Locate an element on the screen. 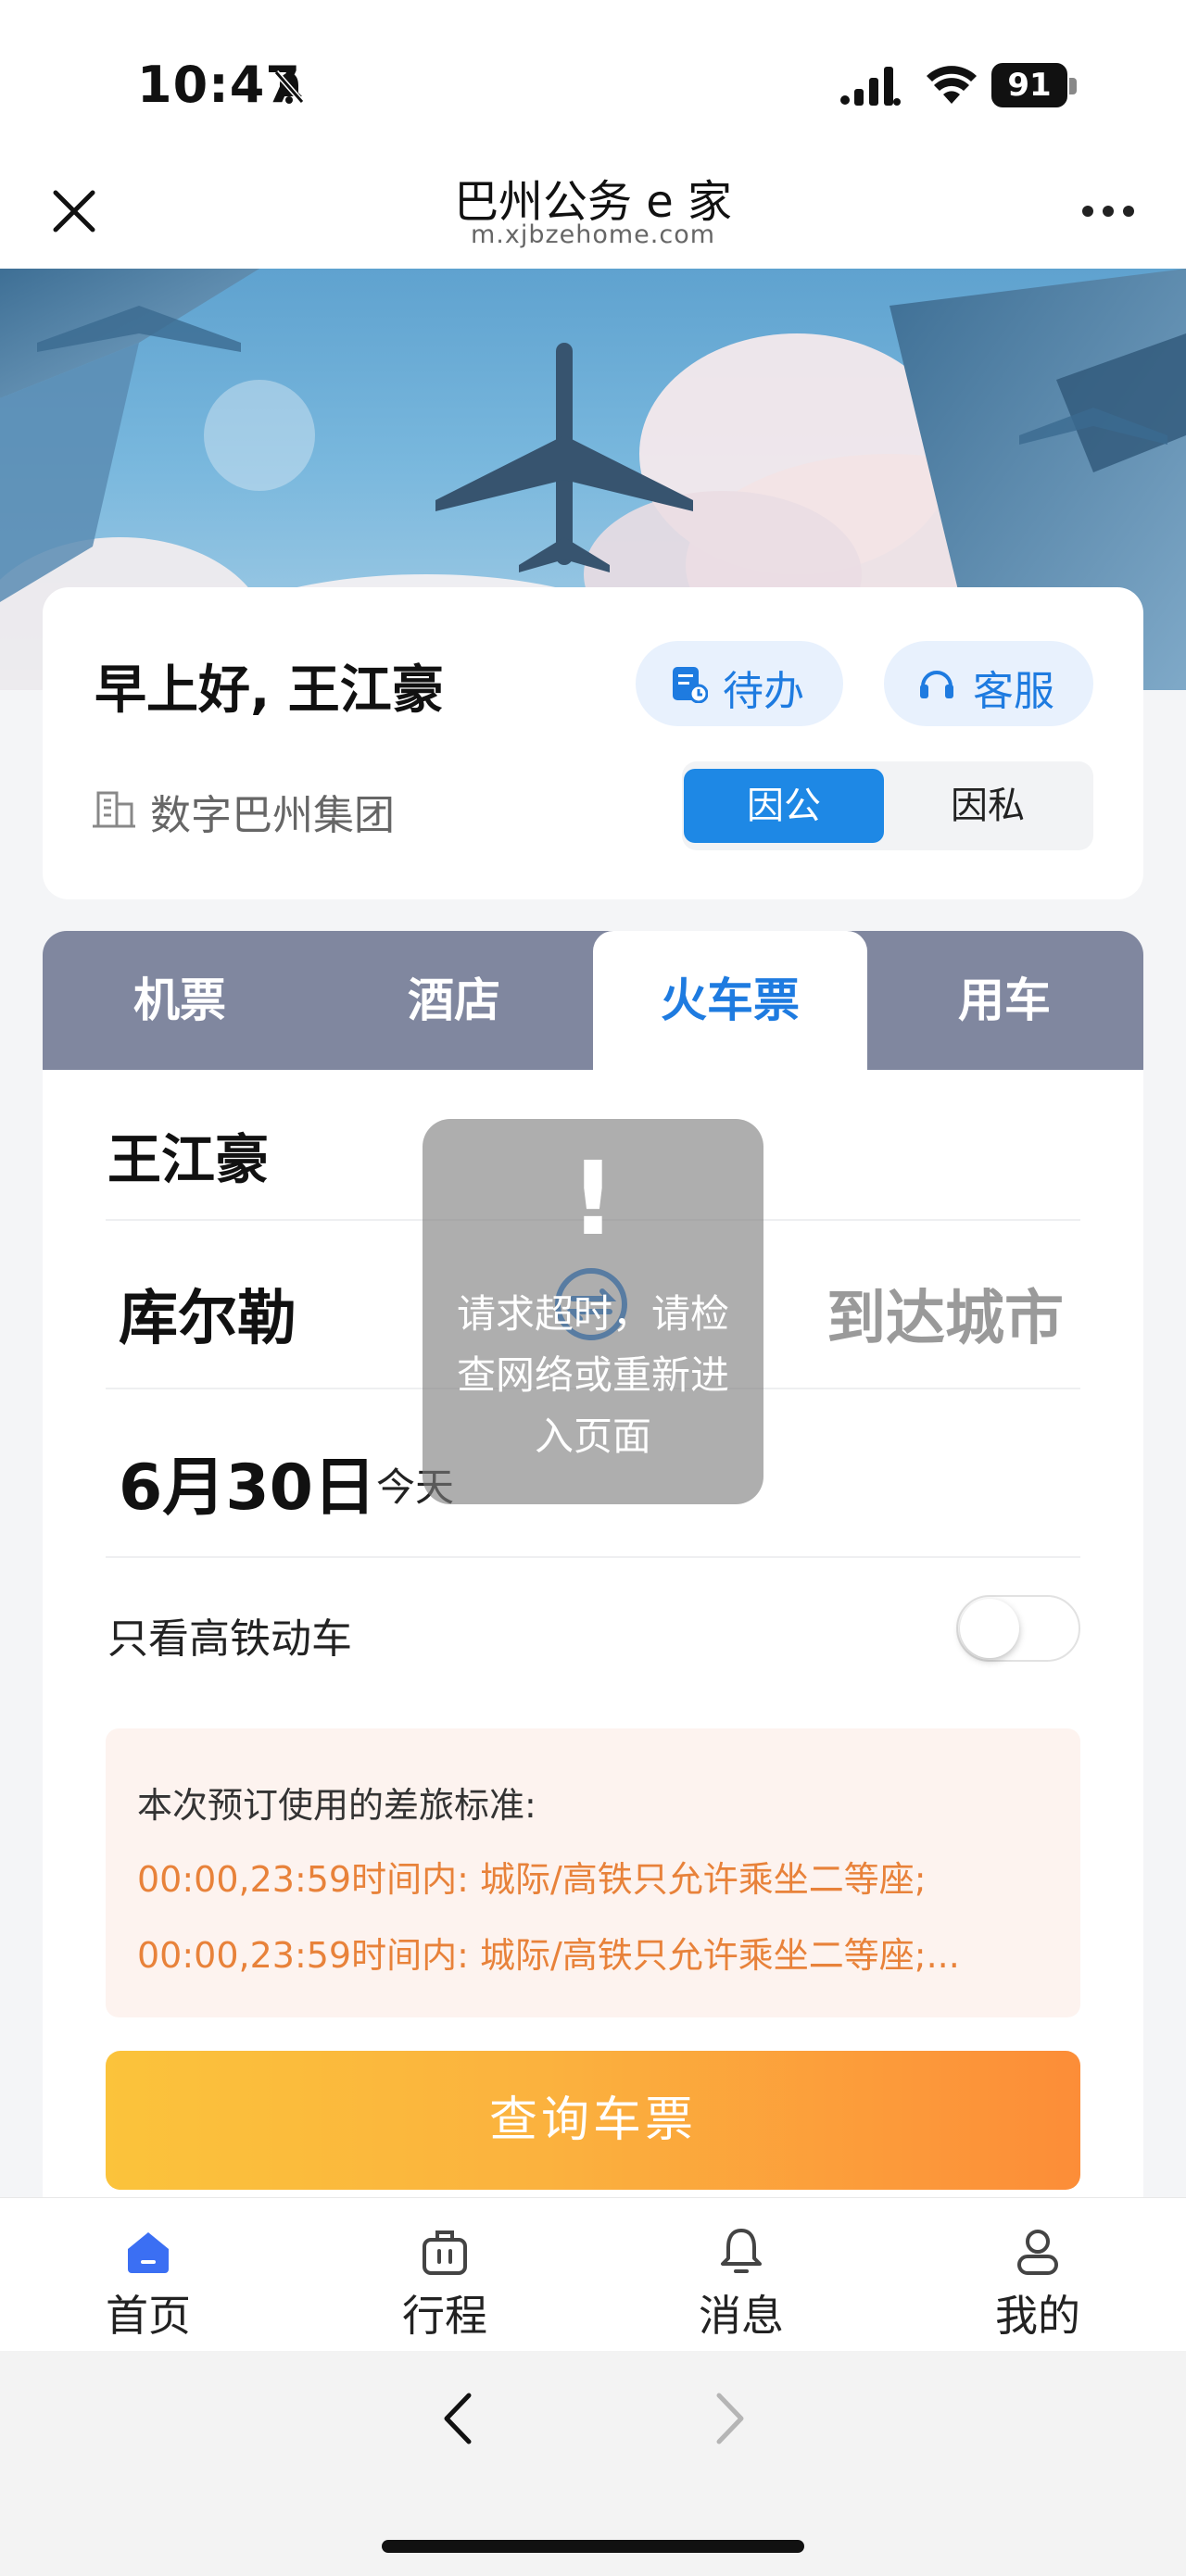 This screenshot has width=1186, height=2576. page-url: m.xjbzehome.com is located at coordinates (593, 234).